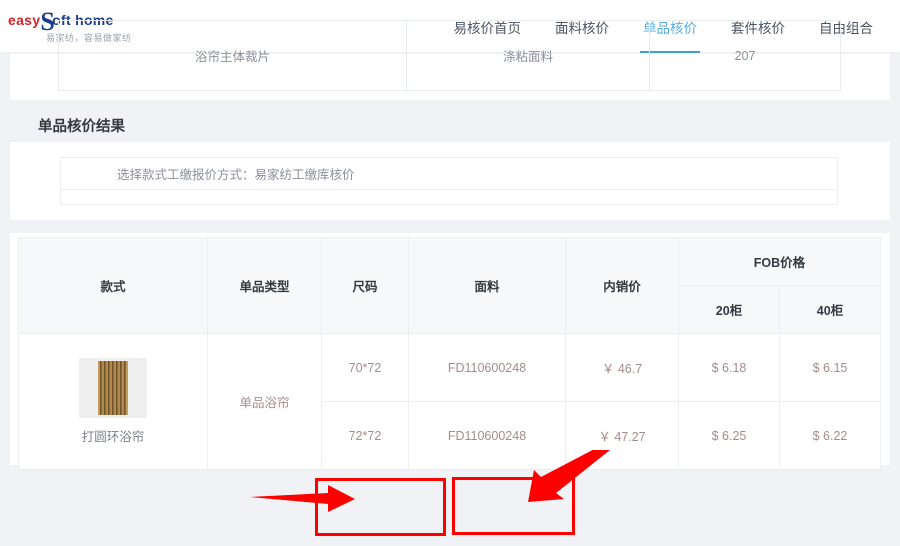 The image size is (900, 546). I want to click on product-name-label: 打圆环浴帘, so click(113, 437).